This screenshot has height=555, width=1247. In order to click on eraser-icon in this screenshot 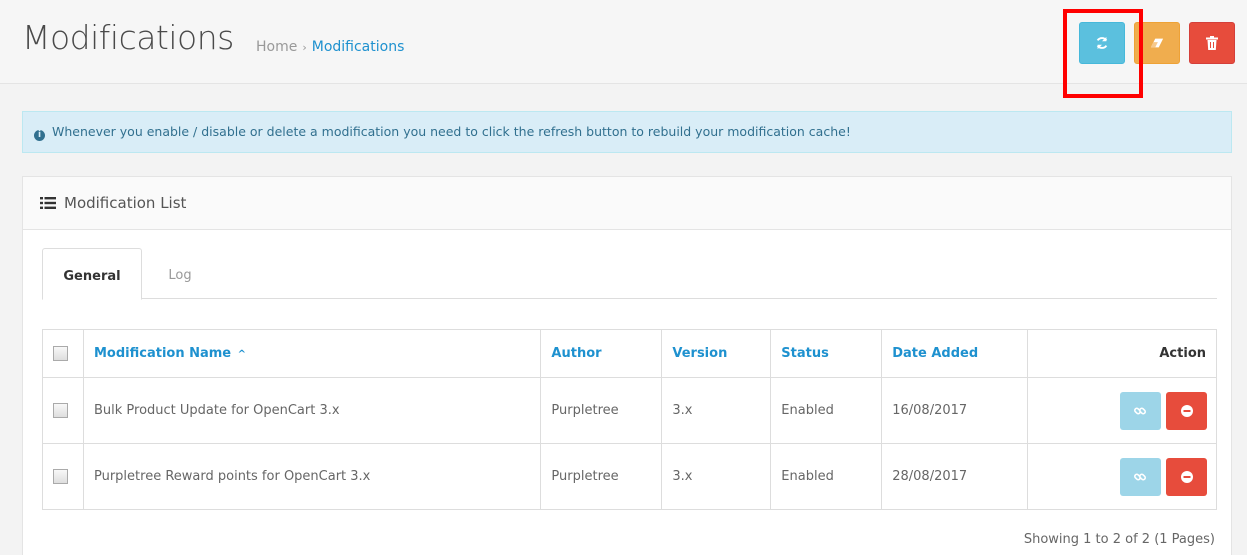, I will do `click(1157, 43)`.